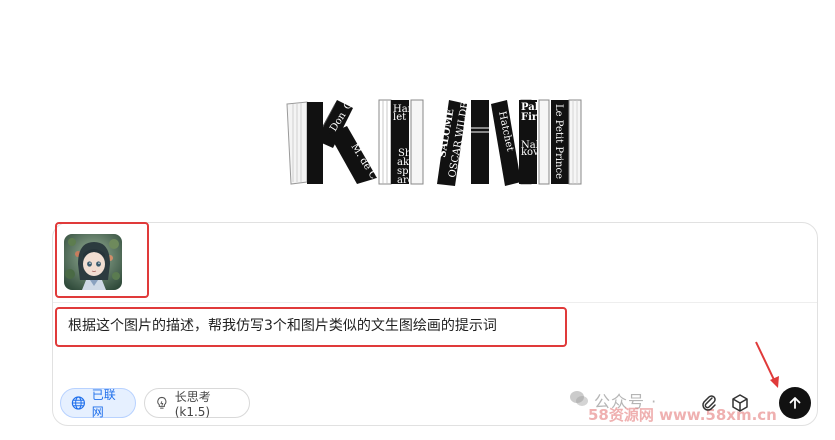 The width and height of the screenshot is (835, 440). Describe the element at coordinates (282, 326) in the screenshot. I see `prompt-input: 根据这个图片的描述，帮我仿写3个和图片类似的文生图绘画的提示词` at that location.